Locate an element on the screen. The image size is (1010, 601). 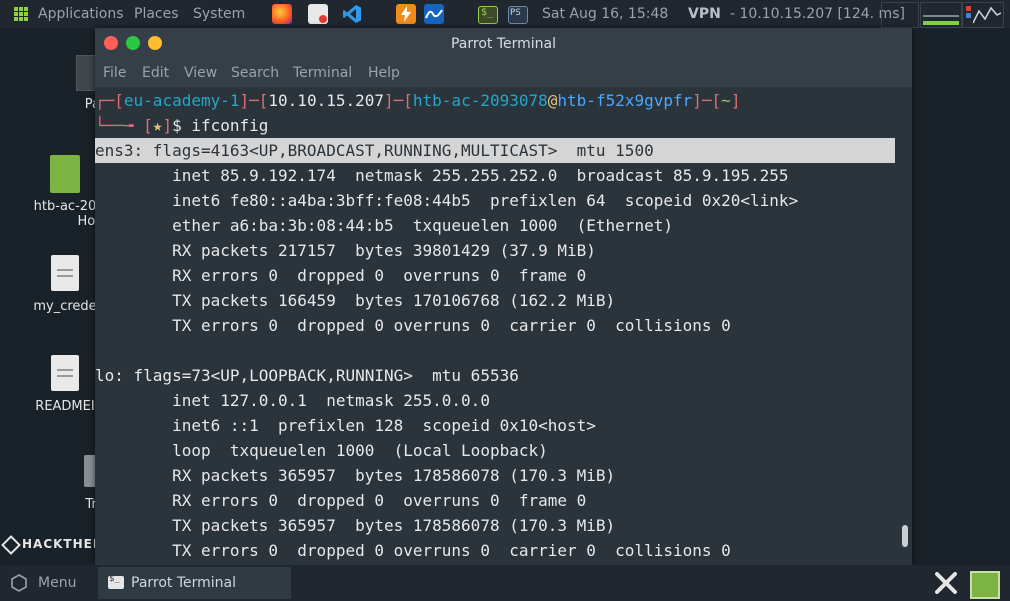
menu-edit: Edit is located at coordinates (155, 73).